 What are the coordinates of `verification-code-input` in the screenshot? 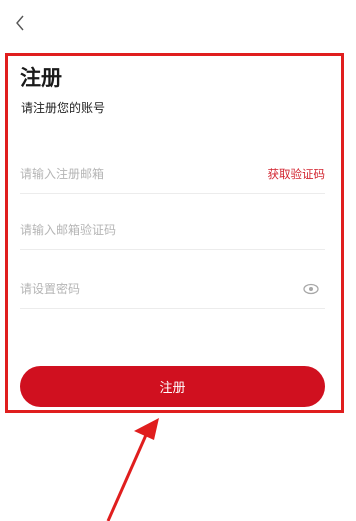 It's located at (172, 230).